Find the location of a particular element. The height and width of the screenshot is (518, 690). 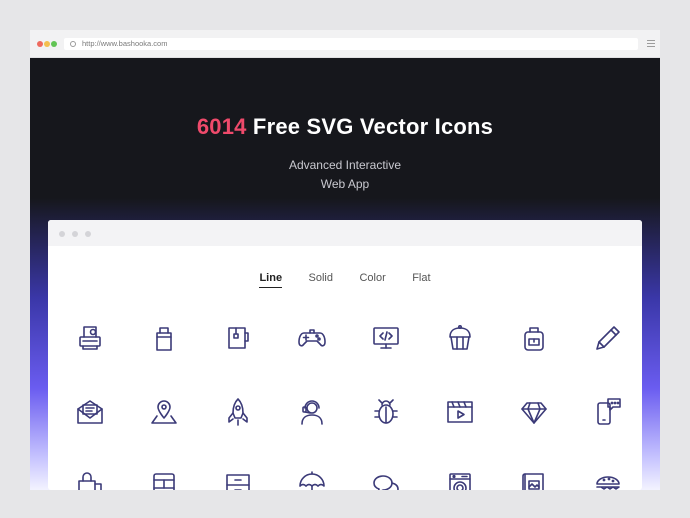

umbrella-icon is located at coordinates (312, 480).